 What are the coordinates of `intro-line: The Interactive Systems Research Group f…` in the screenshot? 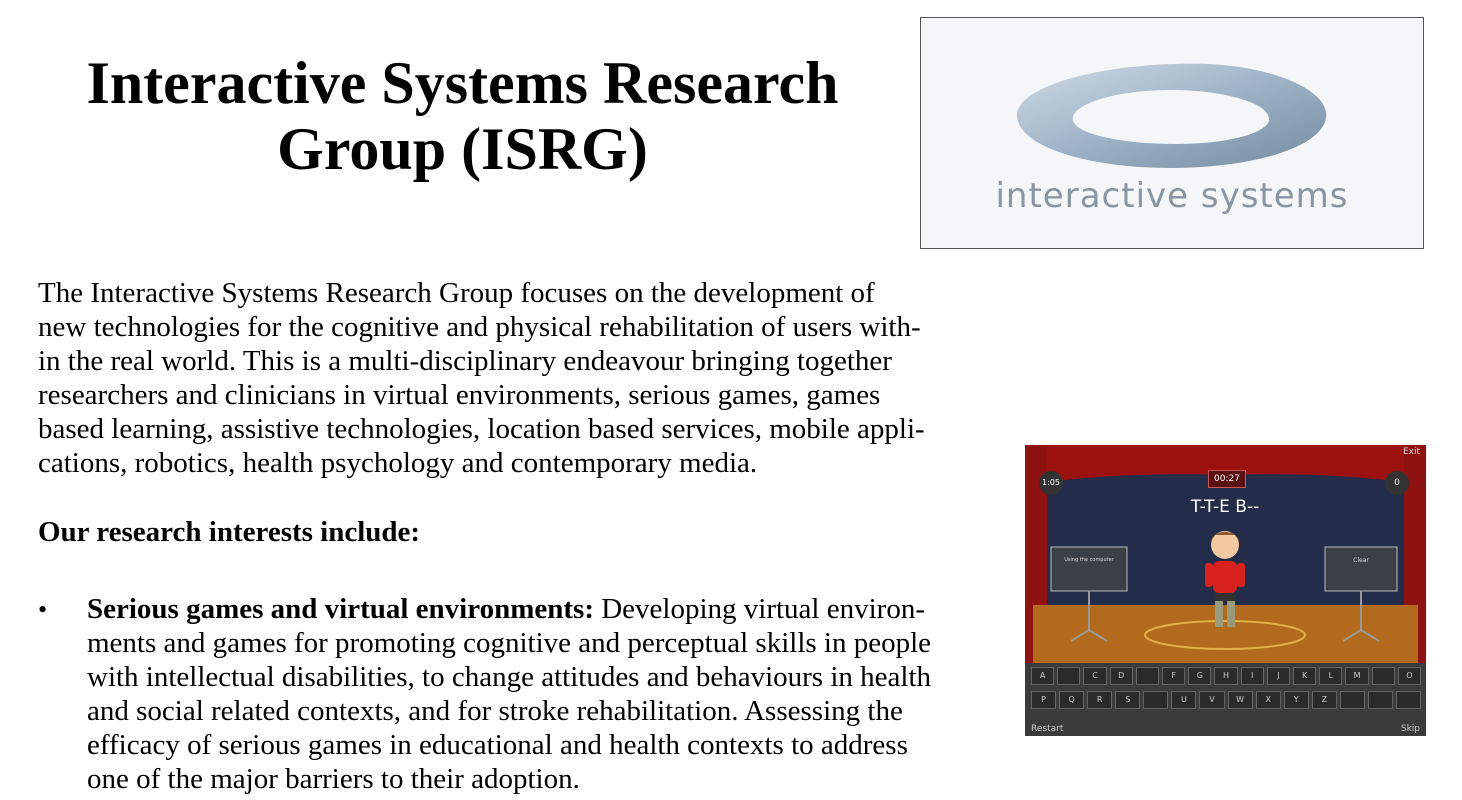 It's located at (456, 293).